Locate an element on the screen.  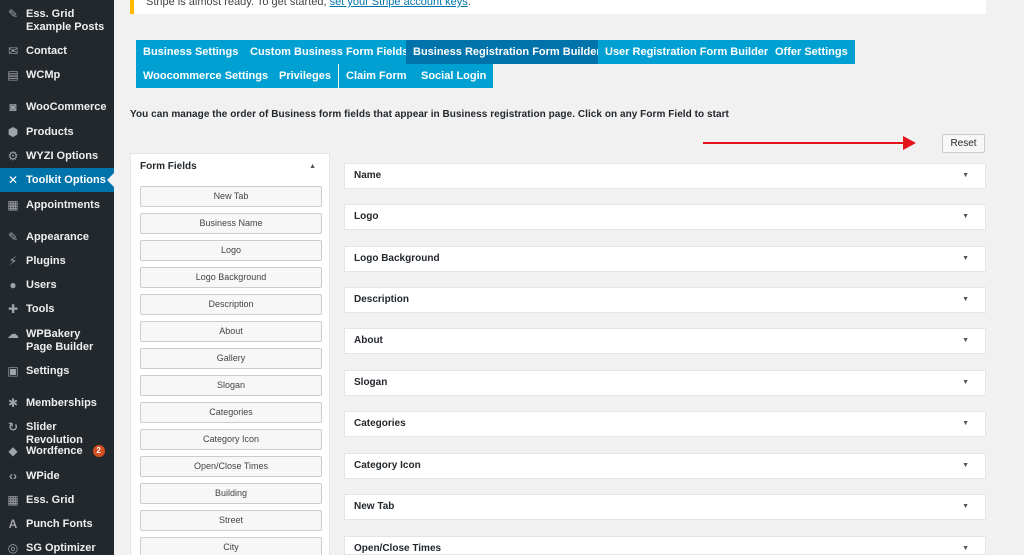
sidebar-item-appearance: ✎ Appearance is located at coordinates (57, 237).